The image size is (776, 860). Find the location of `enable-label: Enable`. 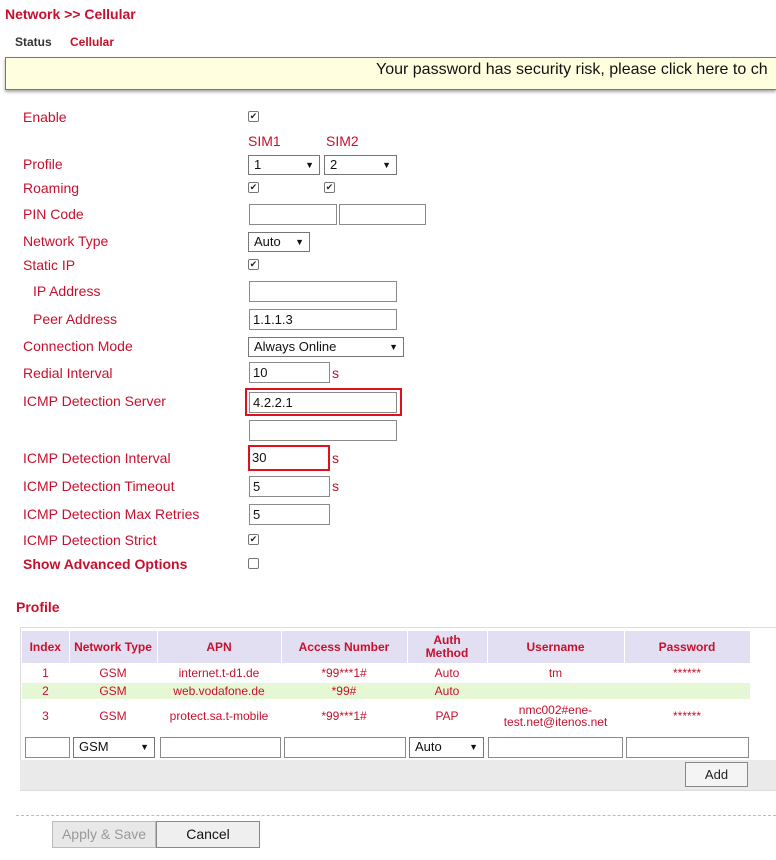

enable-label: Enable is located at coordinates (45, 117).